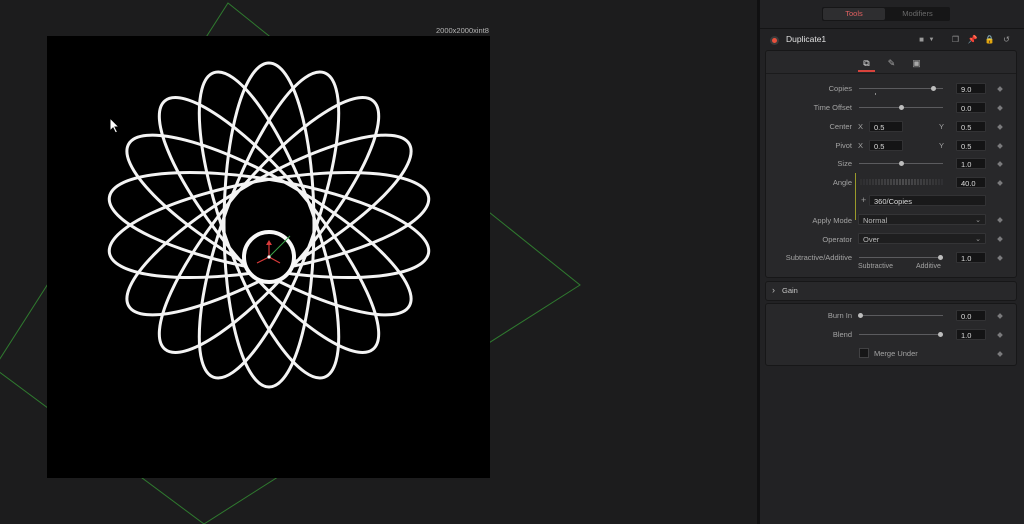 This screenshot has width=1024, height=524. What do you see at coordinates (1000, 89) in the screenshot?
I see `copies-keyframe-icon` at bounding box center [1000, 89].